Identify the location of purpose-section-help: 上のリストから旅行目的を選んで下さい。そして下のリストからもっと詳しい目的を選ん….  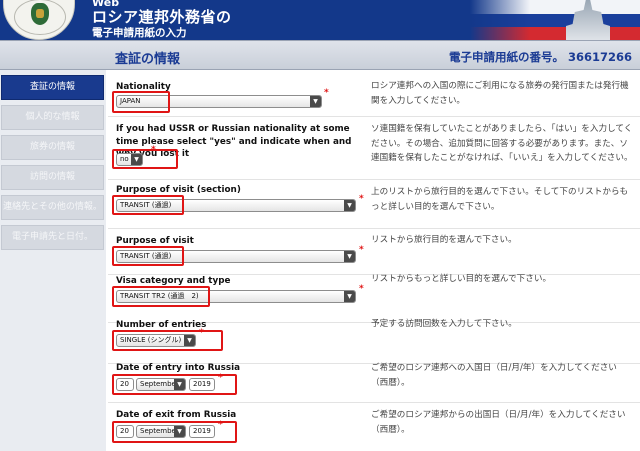
(500, 199).